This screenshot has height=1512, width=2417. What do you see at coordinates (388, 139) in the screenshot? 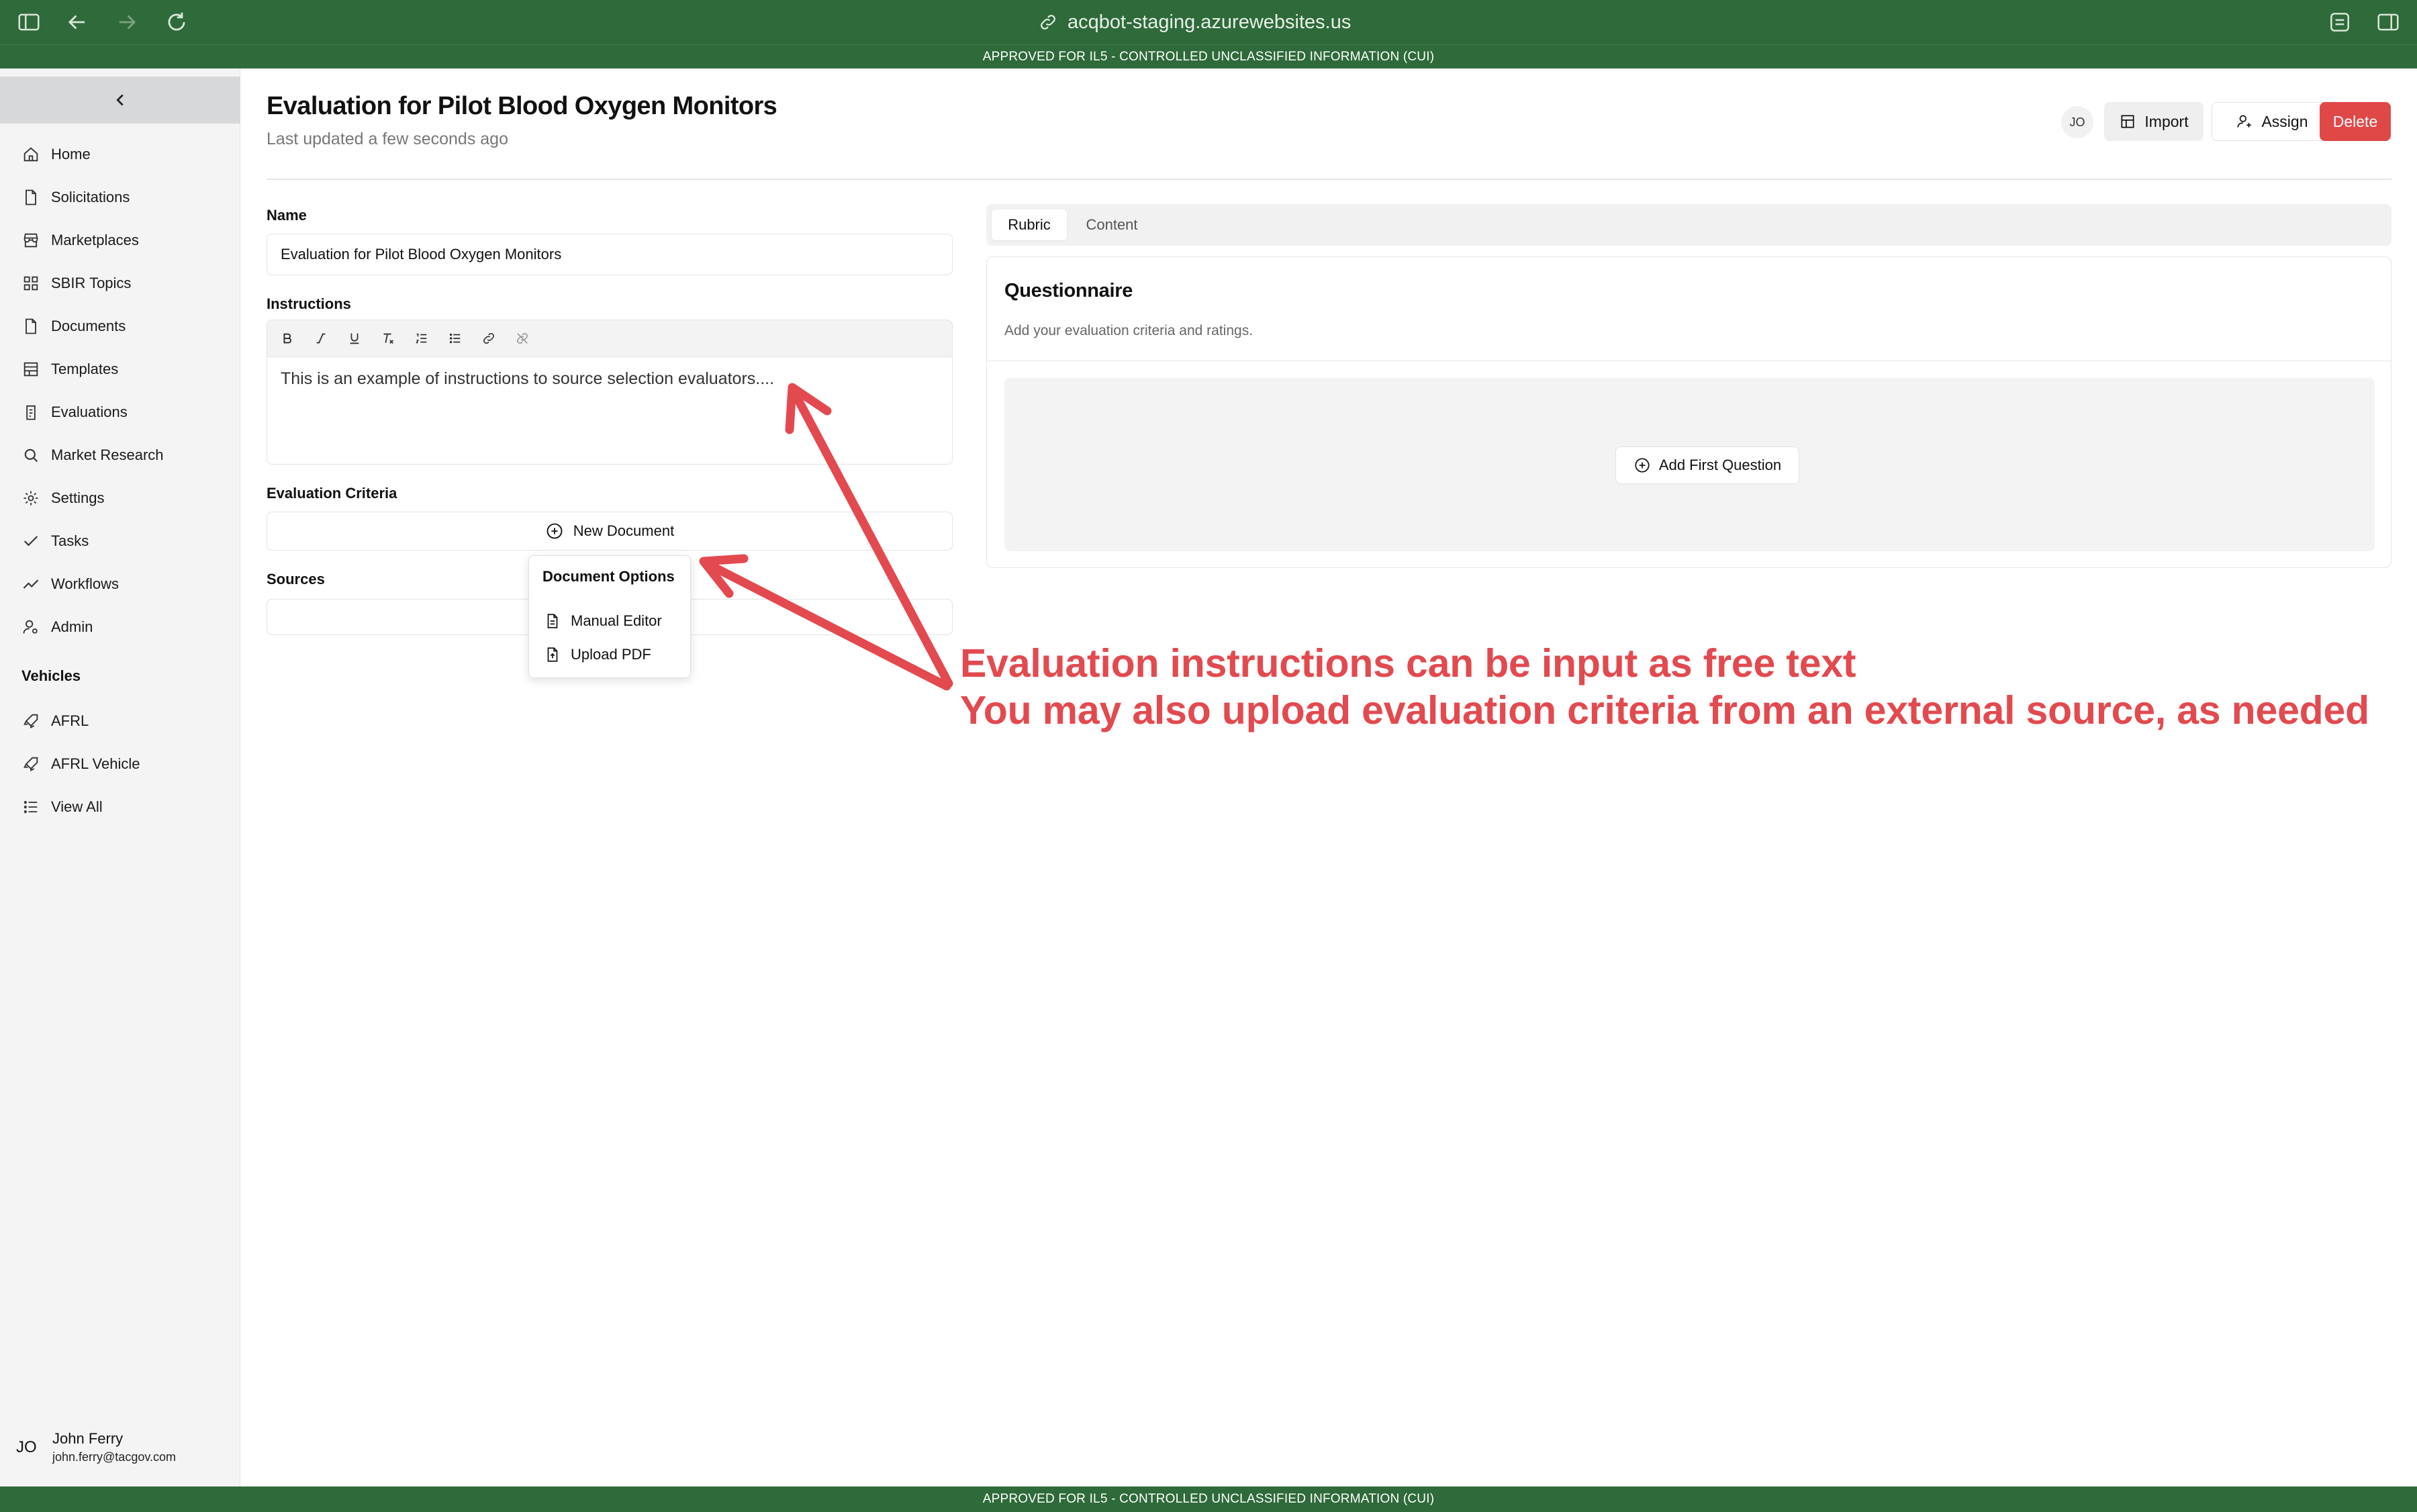
I see `last-updated: Last updated a few seconds ago` at bounding box center [388, 139].